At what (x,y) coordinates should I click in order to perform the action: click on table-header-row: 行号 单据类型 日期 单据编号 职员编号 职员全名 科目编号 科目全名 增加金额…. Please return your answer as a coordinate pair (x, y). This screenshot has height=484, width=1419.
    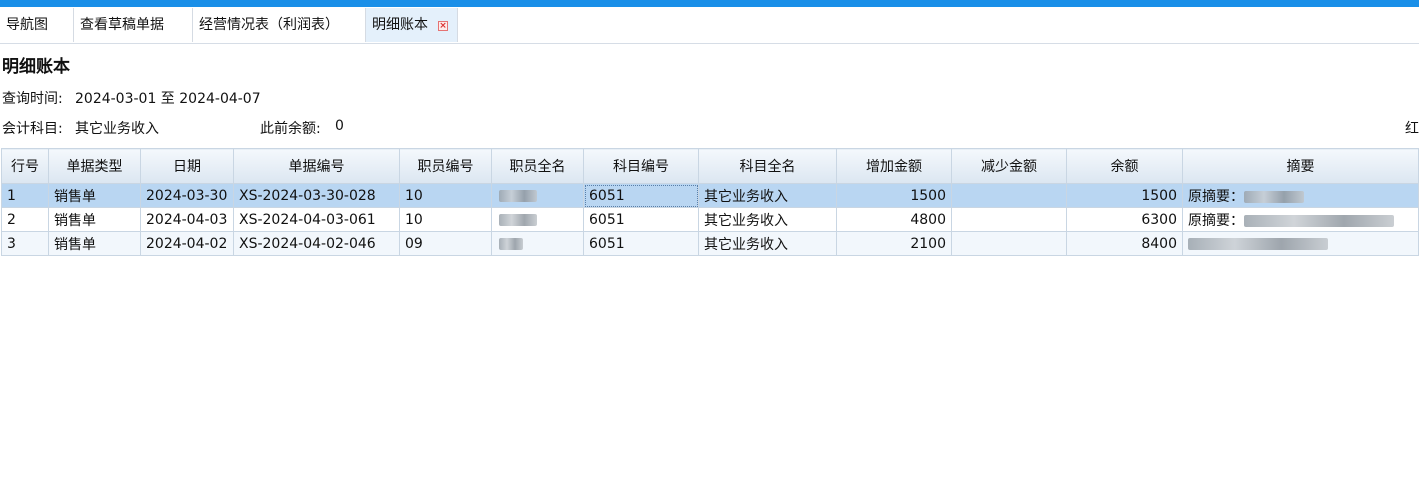
    Looking at the image, I should click on (710, 166).